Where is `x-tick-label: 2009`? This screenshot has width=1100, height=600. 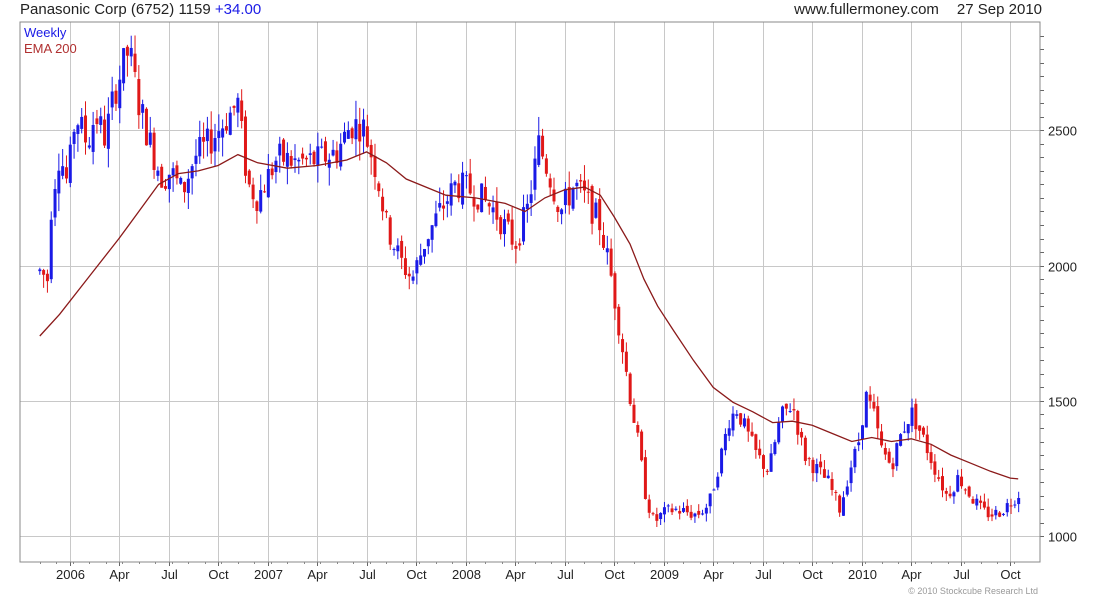
x-tick-label: 2009 is located at coordinates (664, 574).